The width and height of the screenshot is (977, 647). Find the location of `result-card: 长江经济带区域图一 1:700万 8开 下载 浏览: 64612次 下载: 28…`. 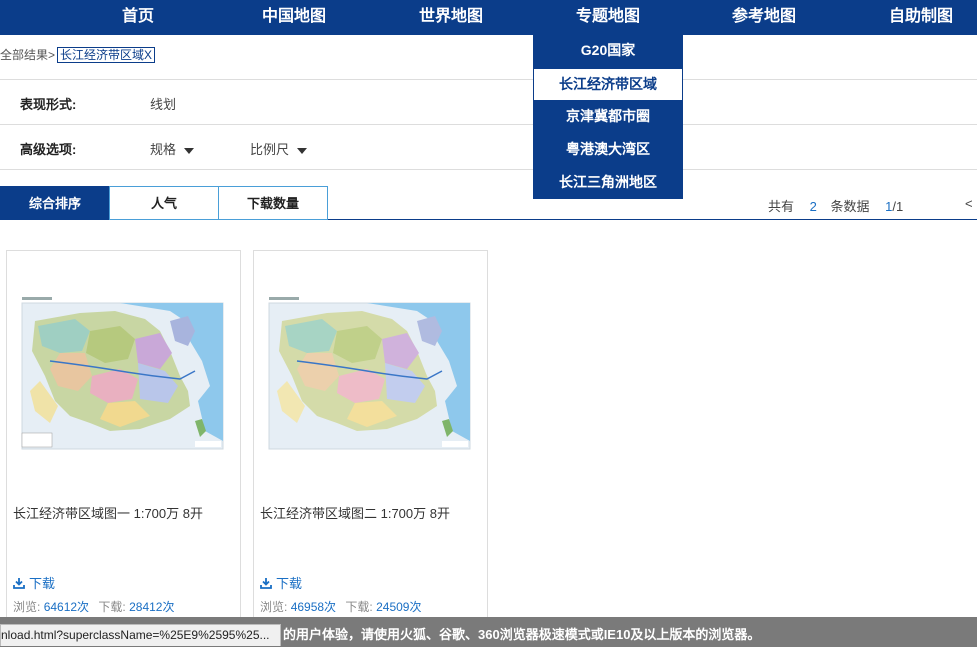

result-card: 长江经济带区域图一 1:700万 8开 下载 浏览: 64612次 下载: 28… is located at coordinates (123, 440).